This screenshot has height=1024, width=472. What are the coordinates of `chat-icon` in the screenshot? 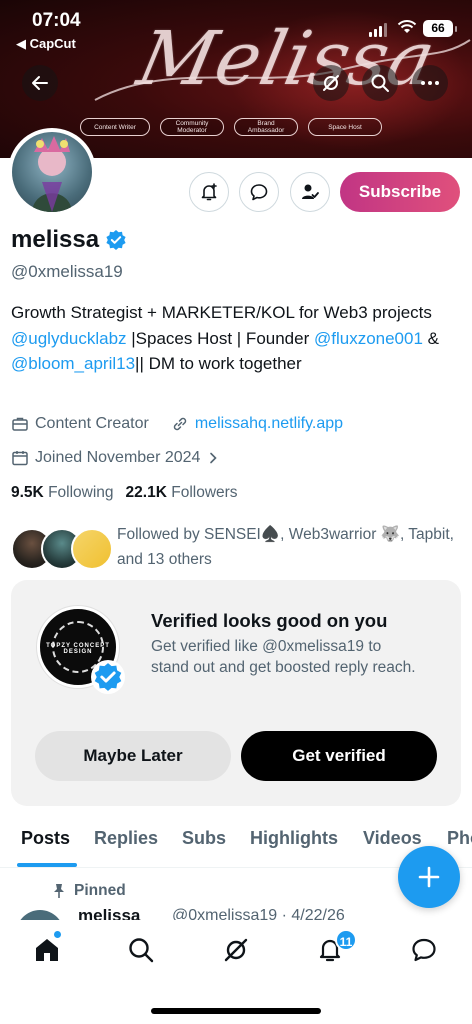 It's located at (424, 950).